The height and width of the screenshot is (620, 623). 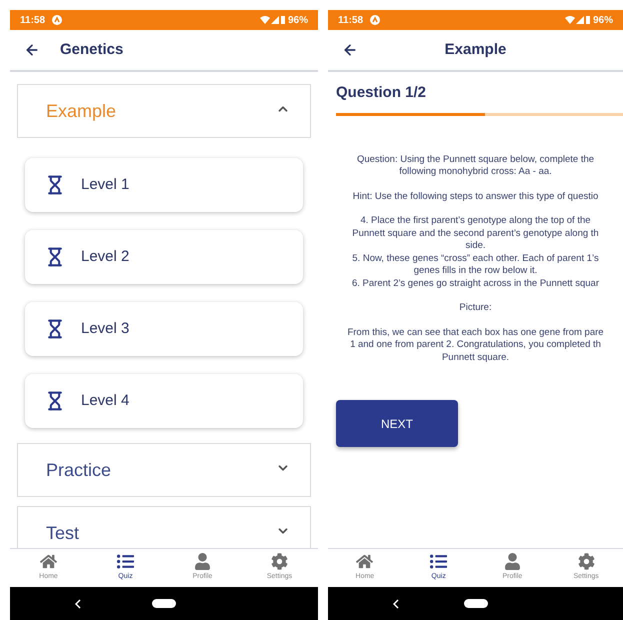 What do you see at coordinates (164, 527) in the screenshot?
I see `section-header: Test` at bounding box center [164, 527].